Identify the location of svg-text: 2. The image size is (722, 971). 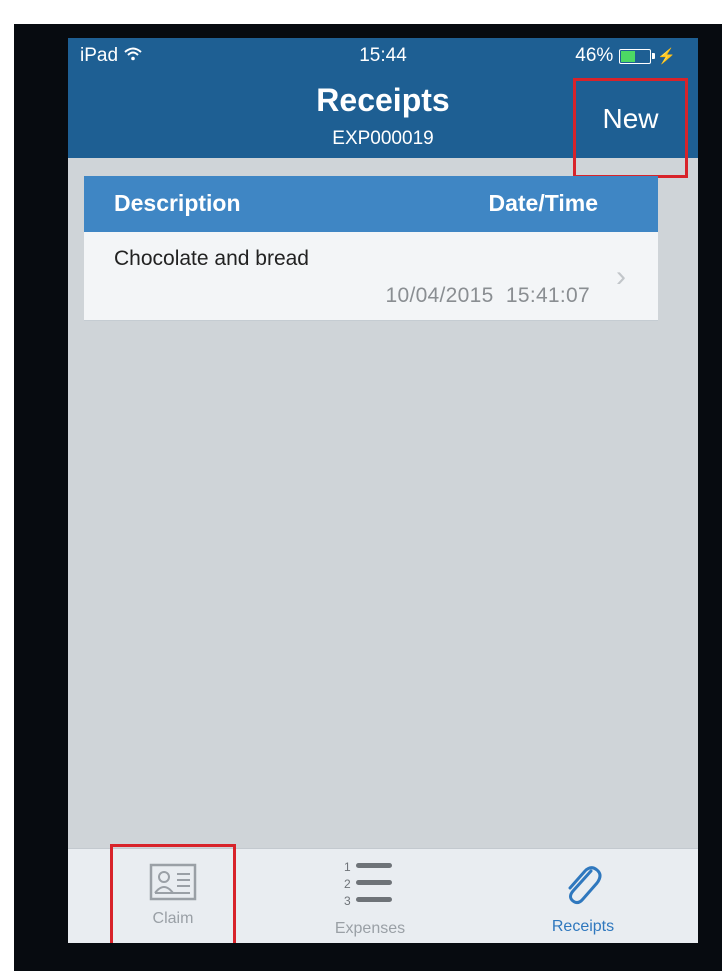
(347, 884).